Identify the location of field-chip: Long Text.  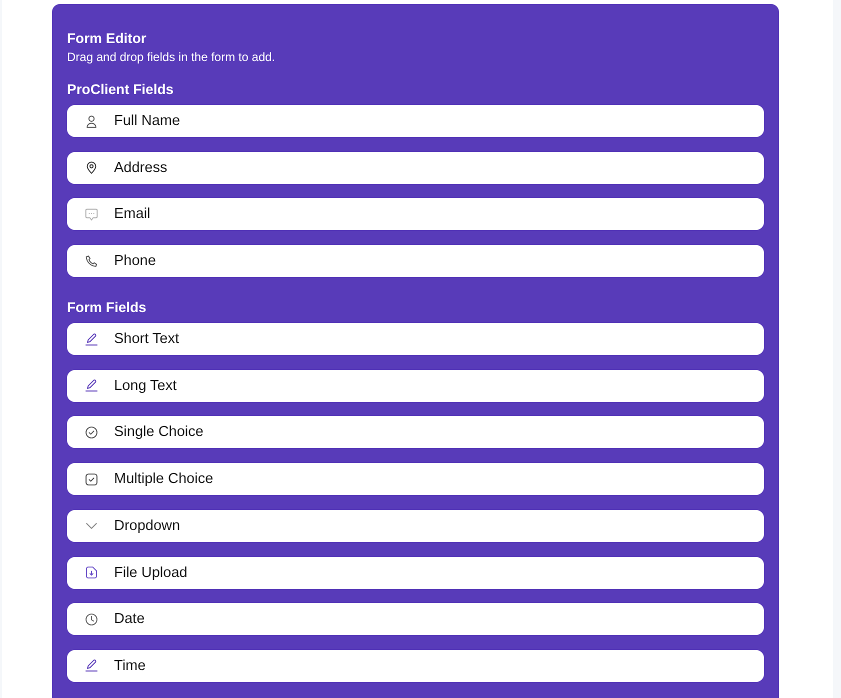
(415, 386).